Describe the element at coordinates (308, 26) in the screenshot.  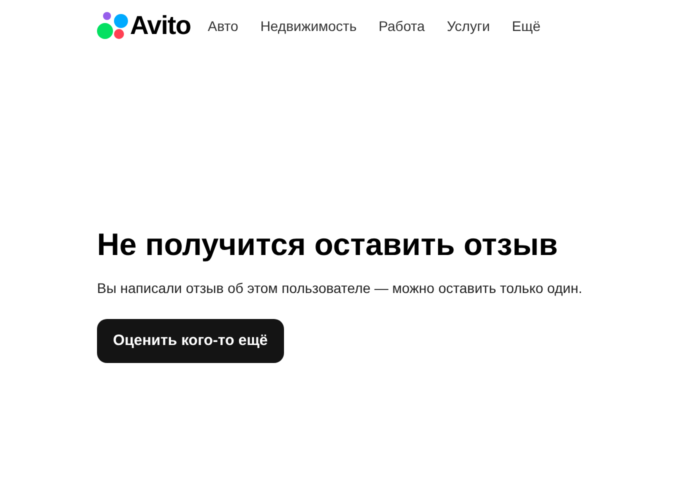
I see `nav-link: Недвижимость` at that location.